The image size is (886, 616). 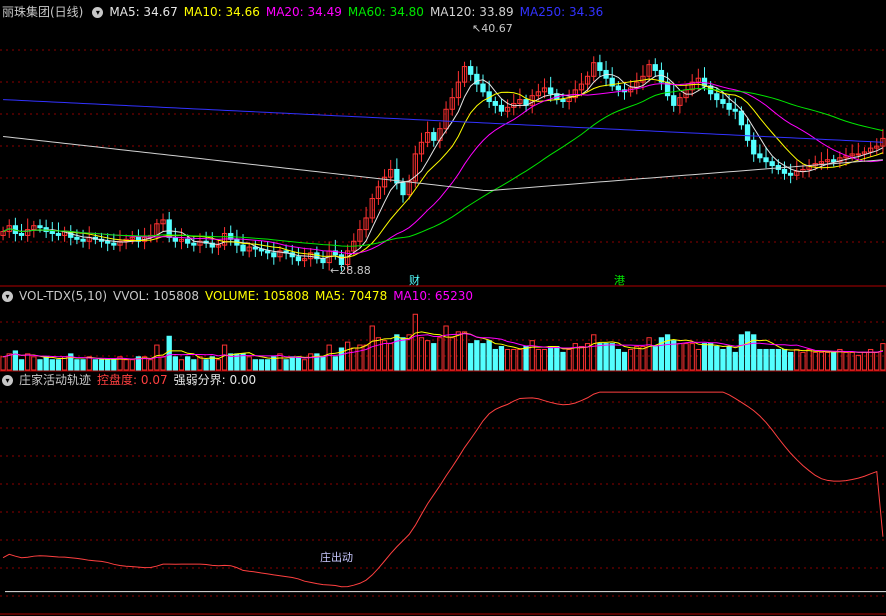 I want to click on vol-ma10-label: MA10: 65230, so click(x=433, y=296).